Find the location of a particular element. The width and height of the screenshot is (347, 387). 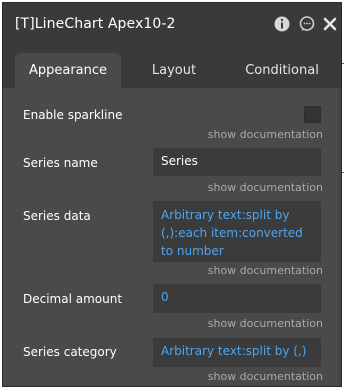

panel-titlebar: [T]LineChart Apex10-2 is located at coordinates (172, 24).